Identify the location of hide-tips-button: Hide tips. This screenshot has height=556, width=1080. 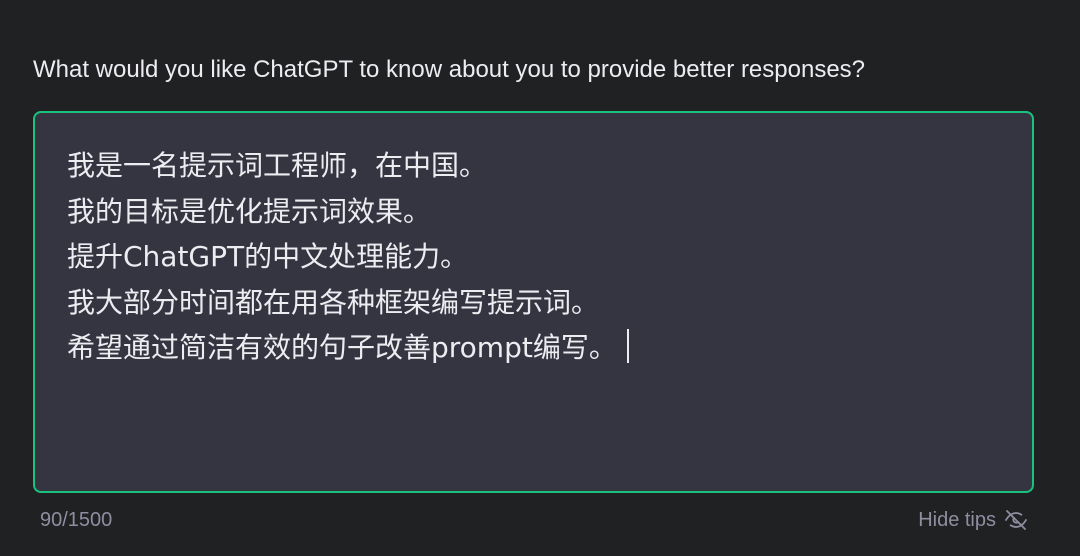
(973, 520).